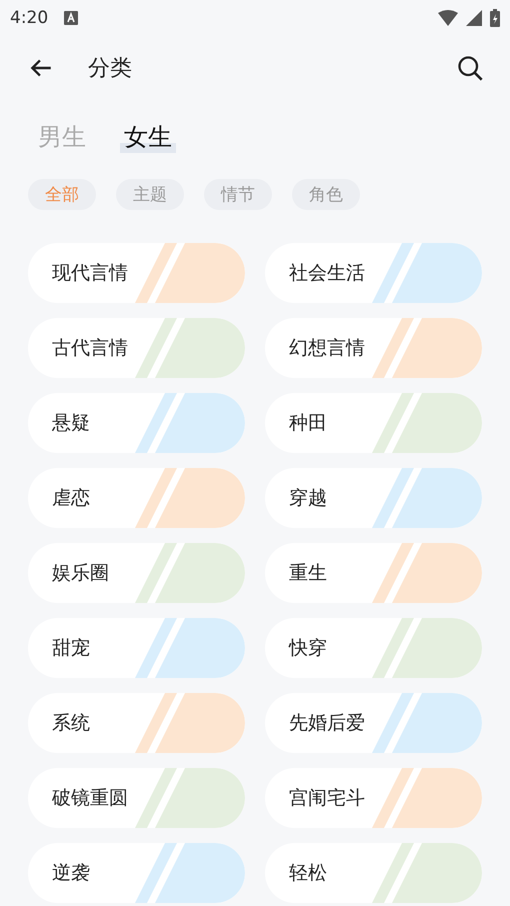 This screenshot has width=510, height=906. What do you see at coordinates (308, 573) in the screenshot?
I see `category-label: 重生` at bounding box center [308, 573].